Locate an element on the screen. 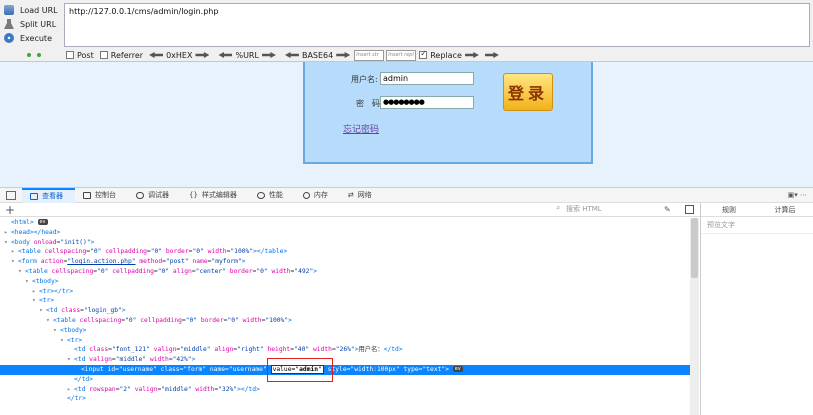 This screenshot has height=415, width=813. tab-inspector: 查看器 is located at coordinates (48, 195).